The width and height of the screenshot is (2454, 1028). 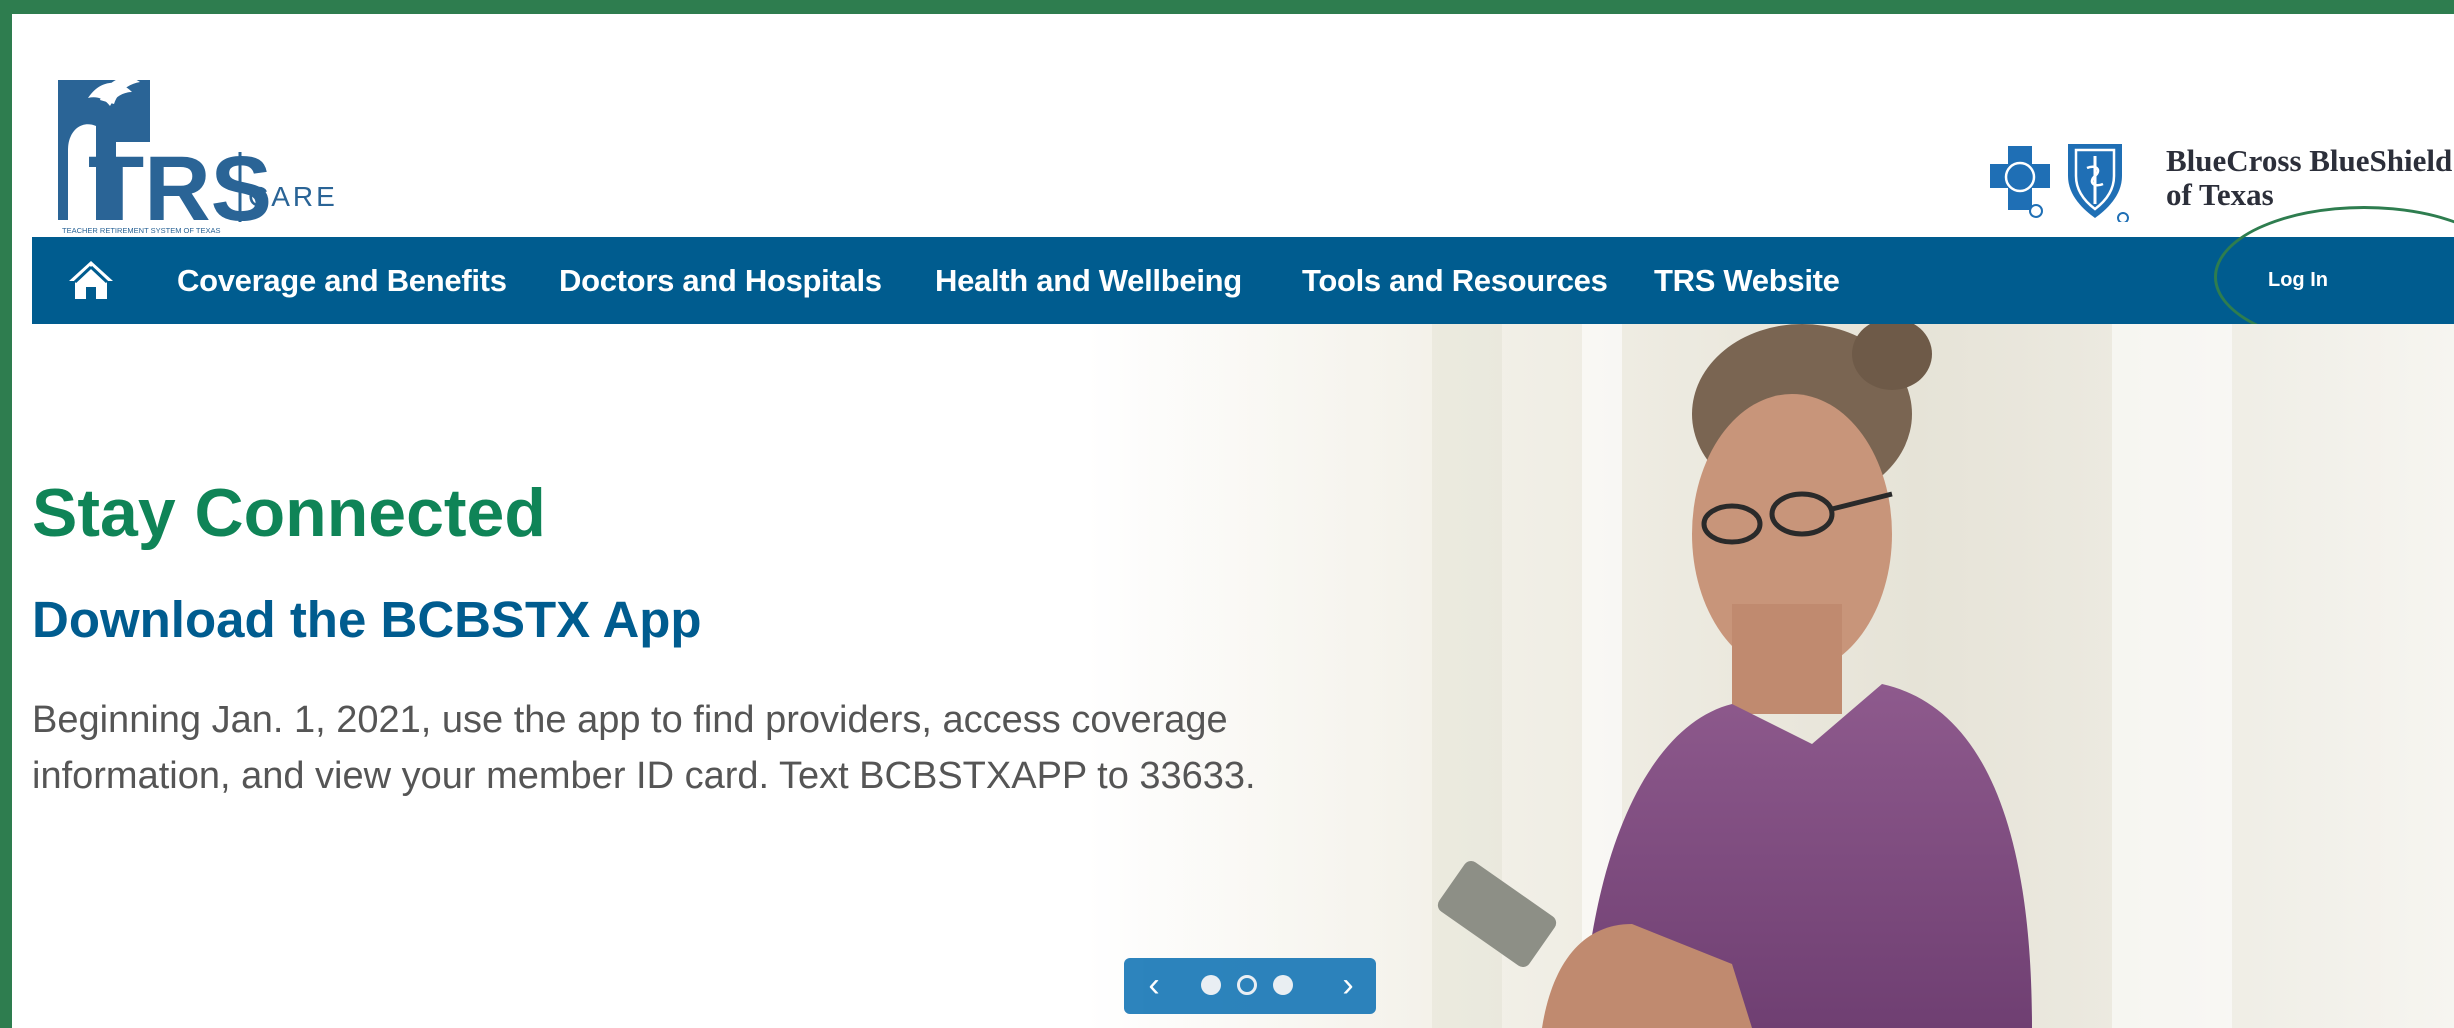 What do you see at coordinates (367, 619) in the screenshot?
I see `hero-subtitle: Download the BCBSTX App` at bounding box center [367, 619].